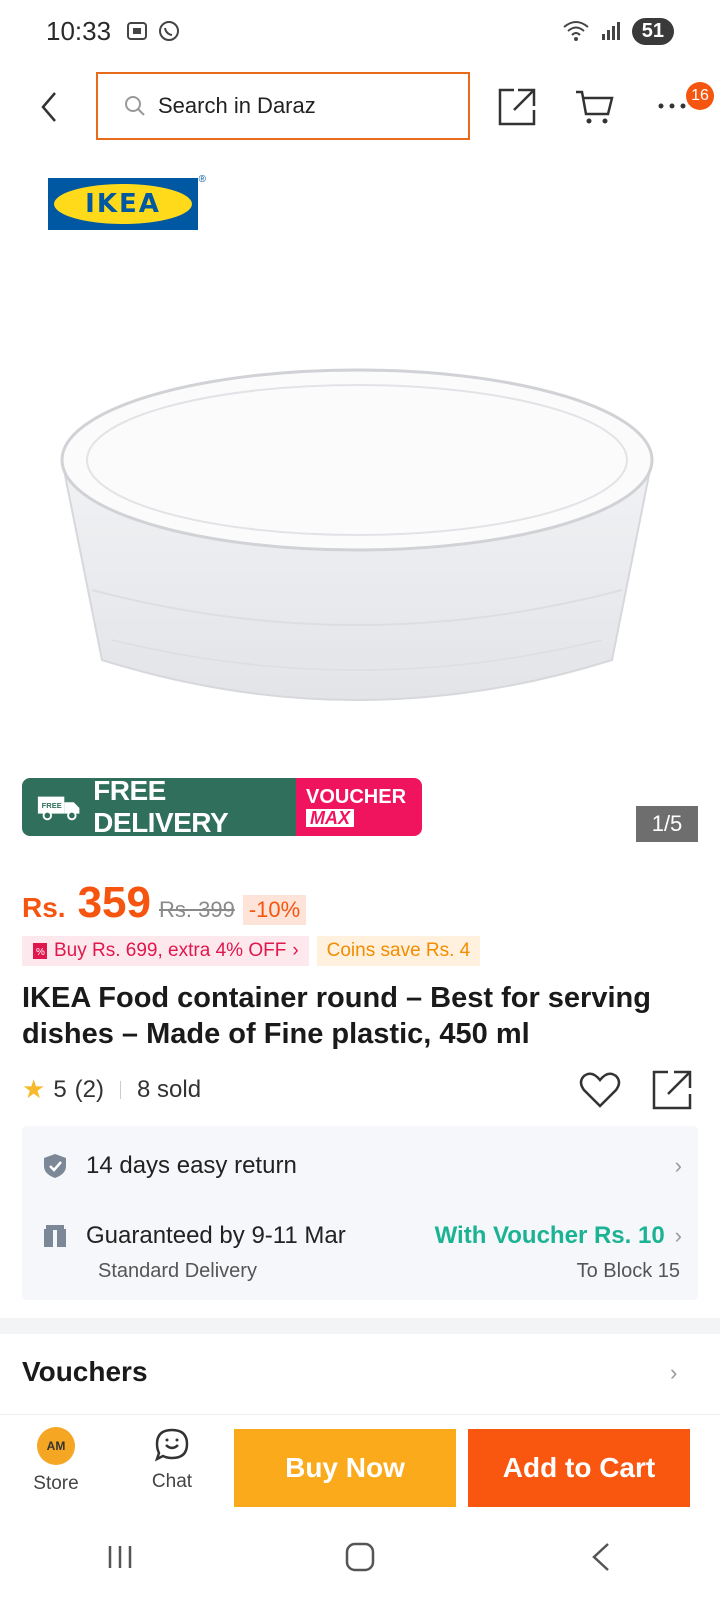 The width and height of the screenshot is (720, 1600). What do you see at coordinates (274, 910) in the screenshot?
I see `discount-badge: -10%` at bounding box center [274, 910].